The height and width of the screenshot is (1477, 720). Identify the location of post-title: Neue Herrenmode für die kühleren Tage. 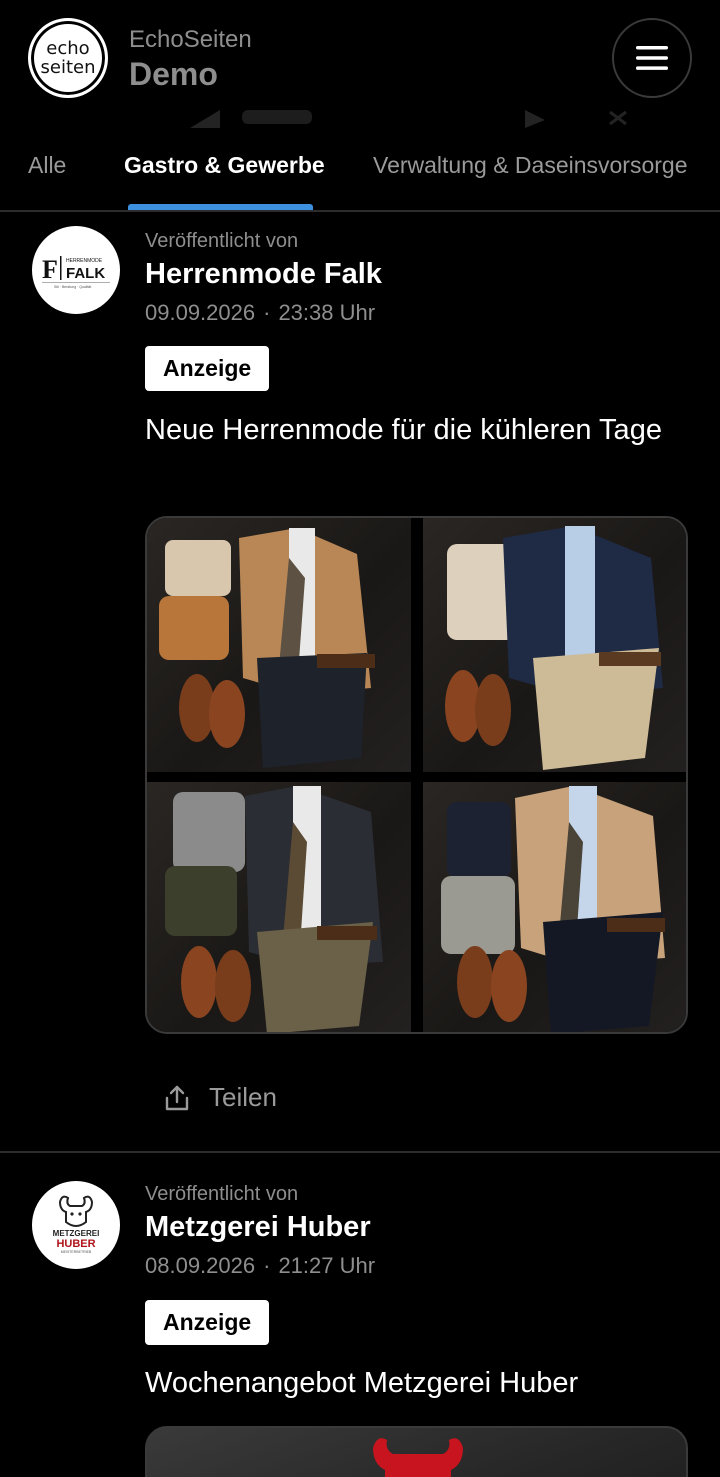
(415, 430).